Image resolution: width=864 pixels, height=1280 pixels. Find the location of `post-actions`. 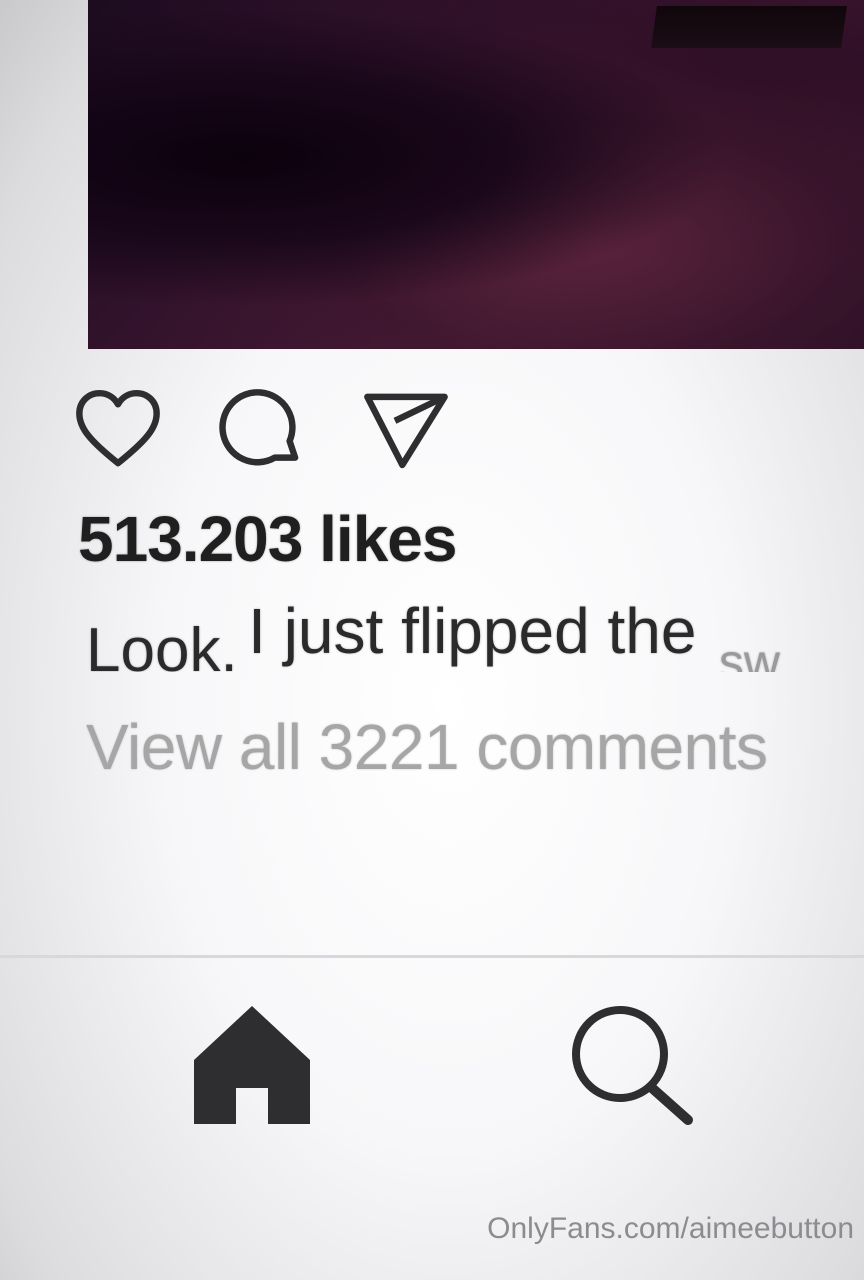

post-actions is located at coordinates (288, 430).